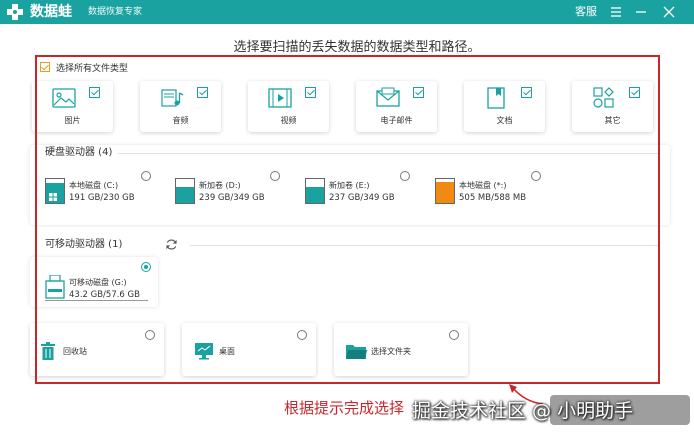 The height and width of the screenshot is (439, 694). What do you see at coordinates (586, 12) in the screenshot?
I see `customer-service-link: 客服` at bounding box center [586, 12].